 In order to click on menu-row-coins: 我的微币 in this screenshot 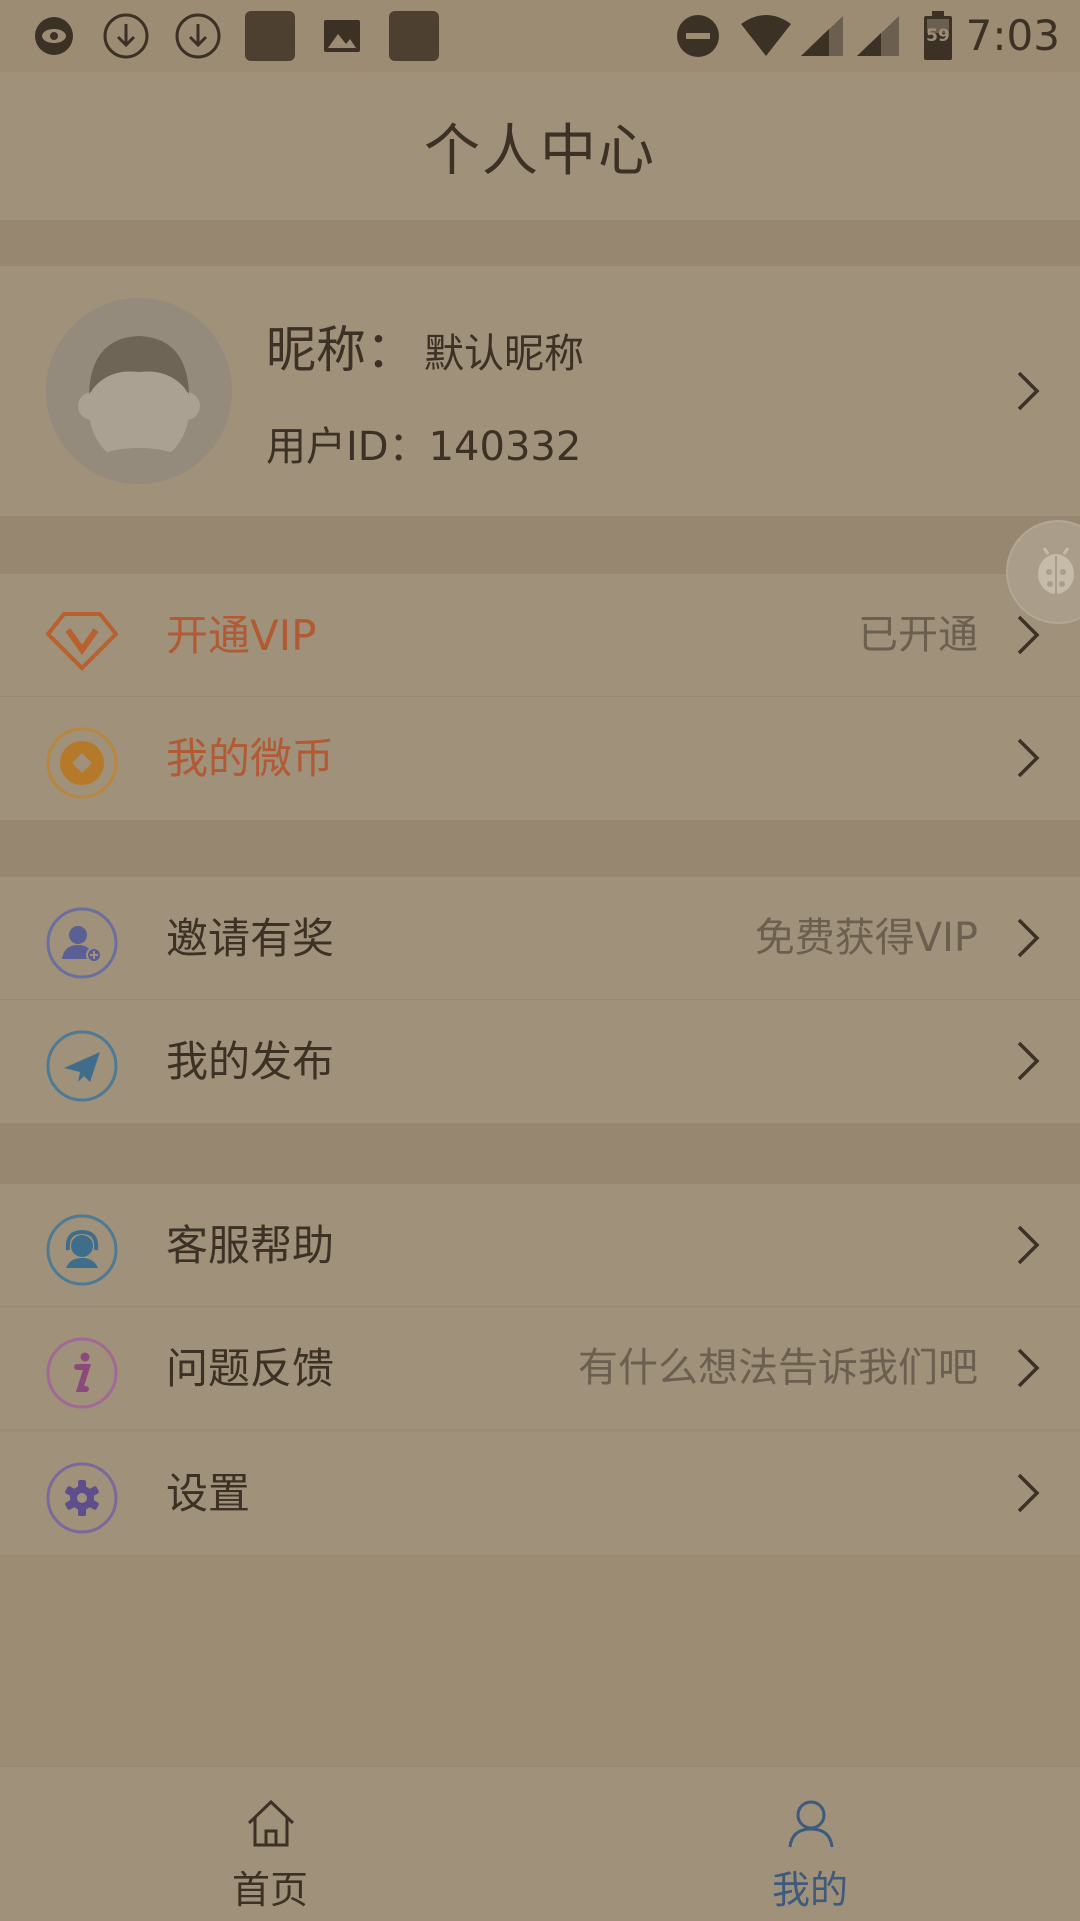, I will do `click(540, 758)`.